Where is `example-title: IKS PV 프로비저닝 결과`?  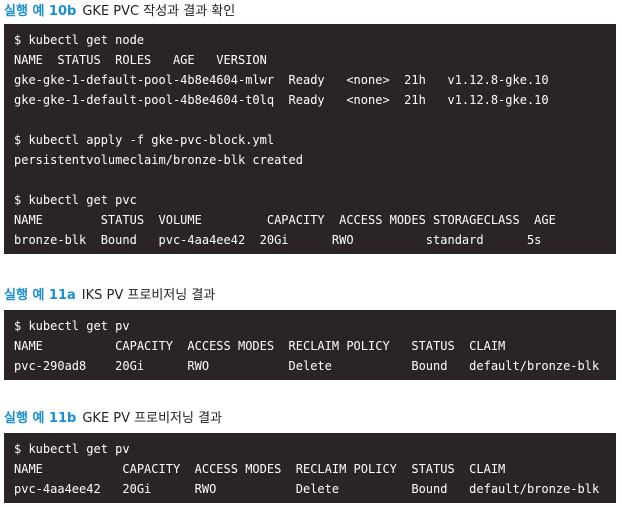
example-title: IKS PV 프로비저닝 결과 is located at coordinates (148, 295).